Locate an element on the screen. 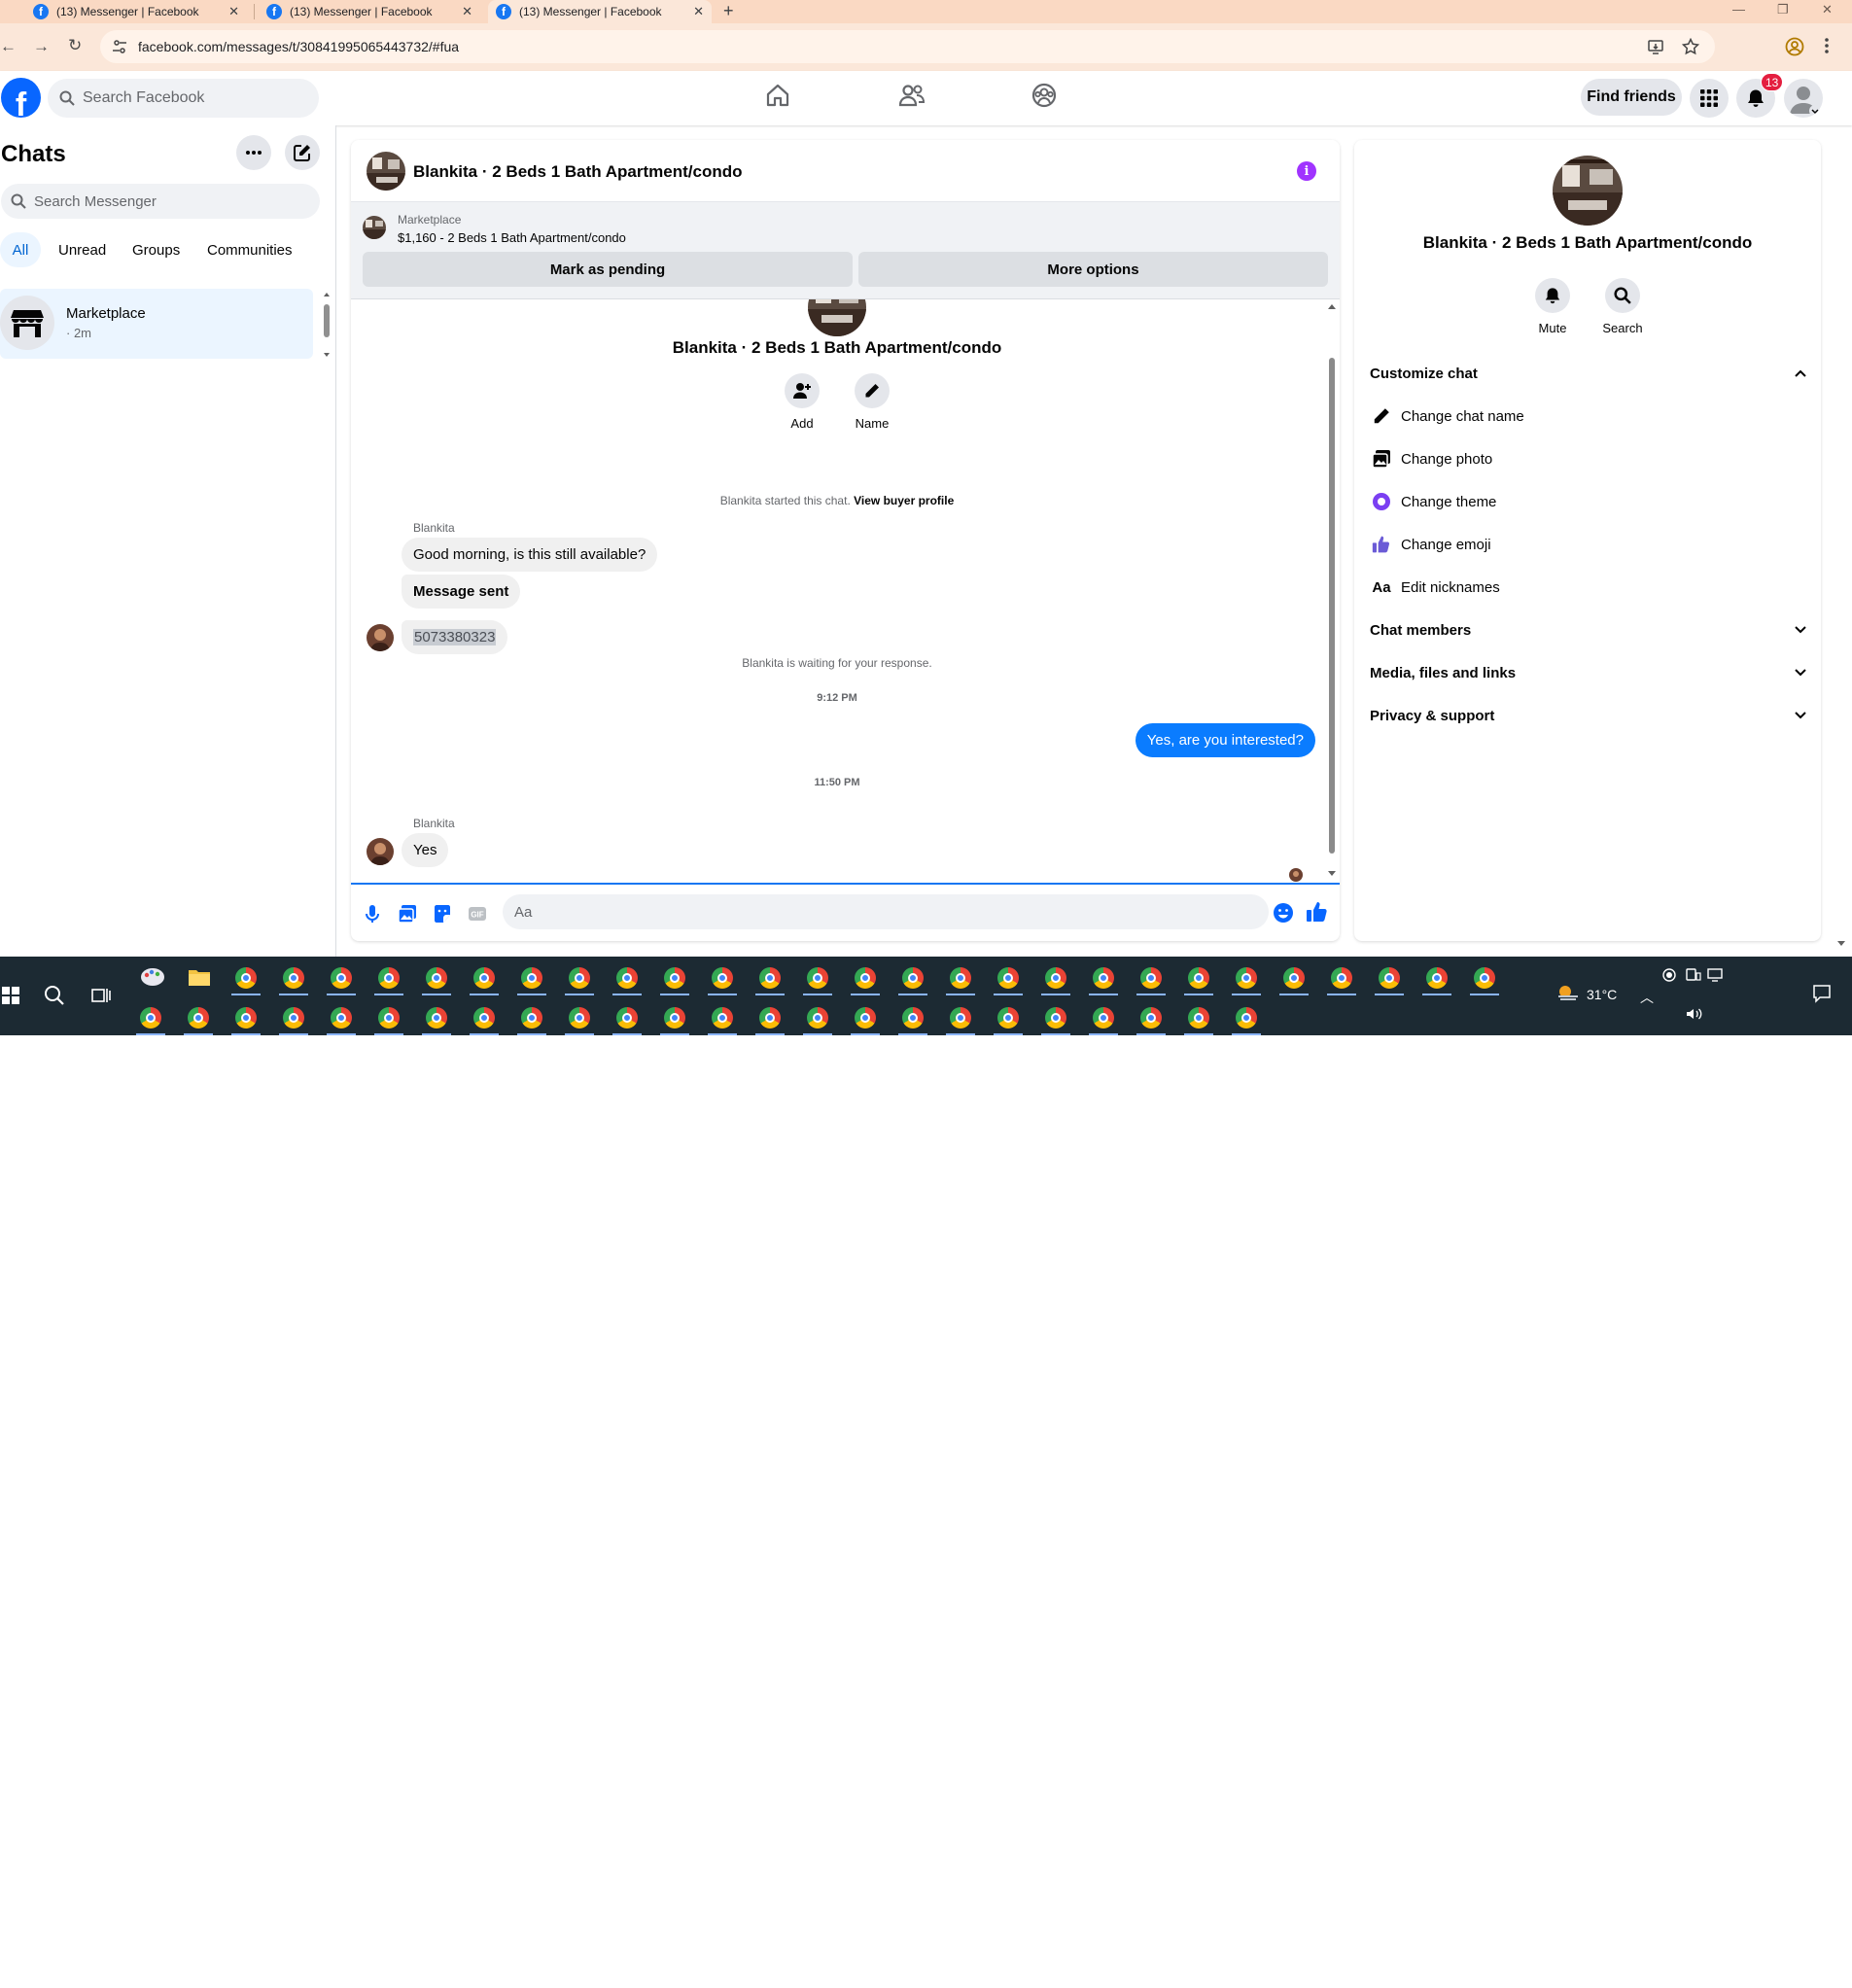 The height and width of the screenshot is (1988, 1852). change-emoji-item: Change emoji is located at coordinates (1588, 544).